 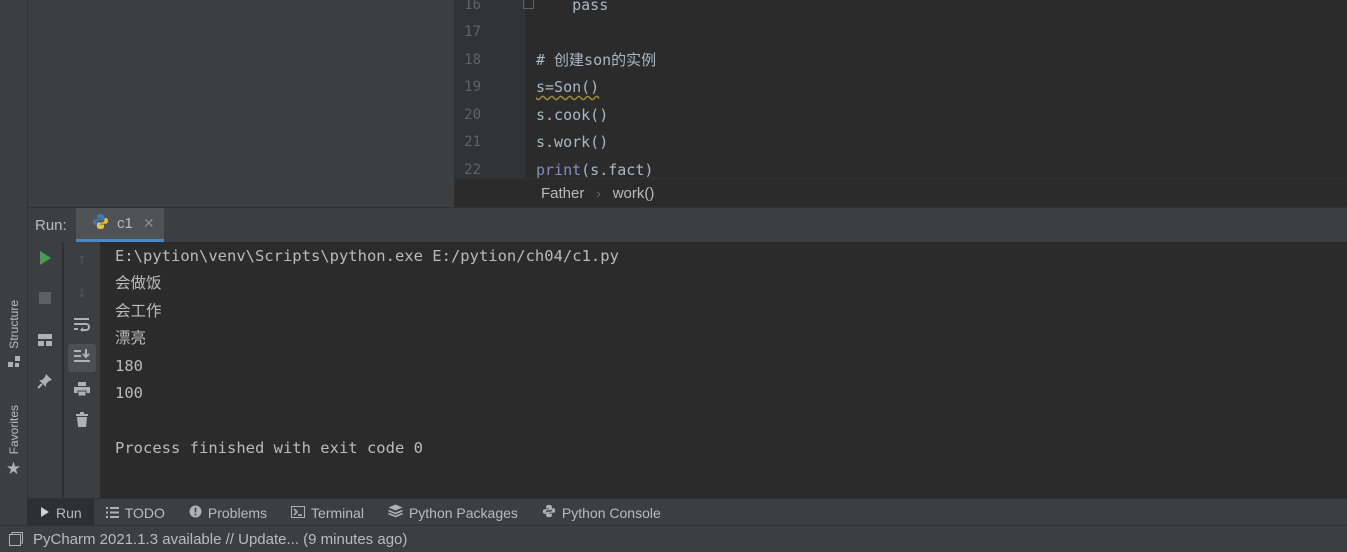 I want to click on breadcrumb: Father › work(), so click(x=901, y=193).